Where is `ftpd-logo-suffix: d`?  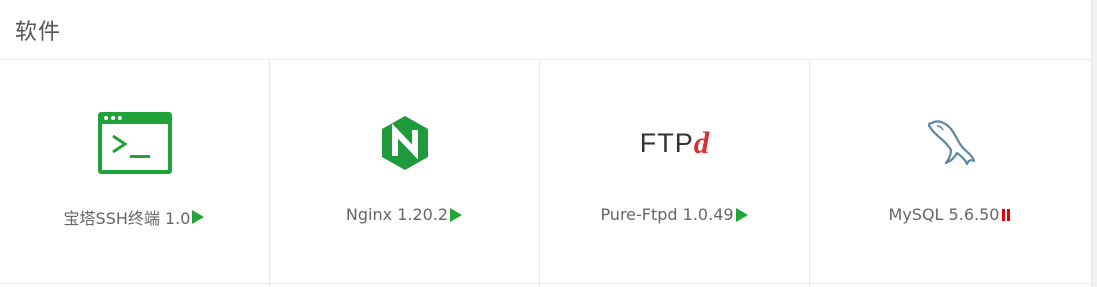 ftpd-logo-suffix: d is located at coordinates (701, 142).